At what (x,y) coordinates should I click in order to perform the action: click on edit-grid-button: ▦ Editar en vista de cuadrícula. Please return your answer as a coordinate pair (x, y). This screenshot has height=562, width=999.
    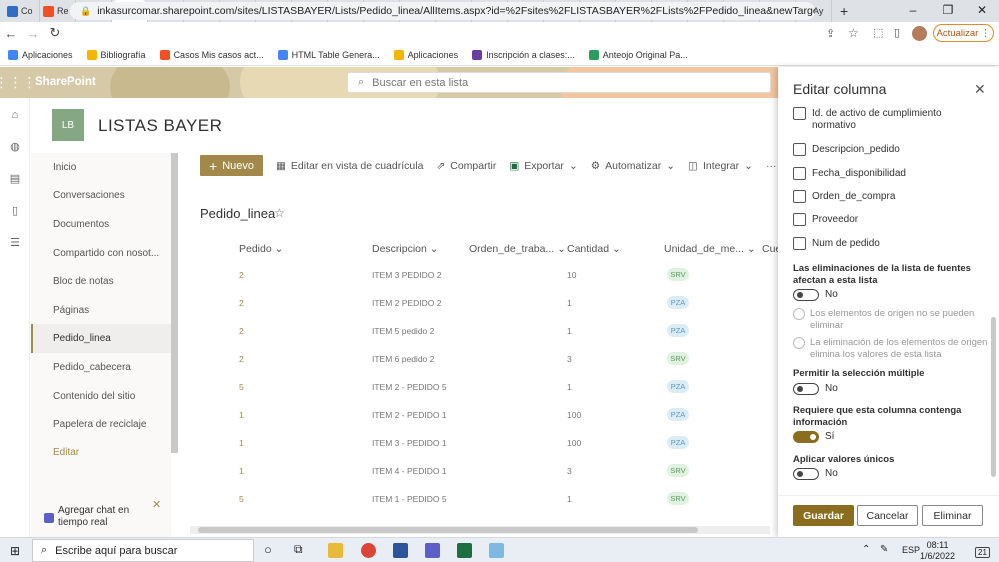
    Looking at the image, I should click on (349, 166).